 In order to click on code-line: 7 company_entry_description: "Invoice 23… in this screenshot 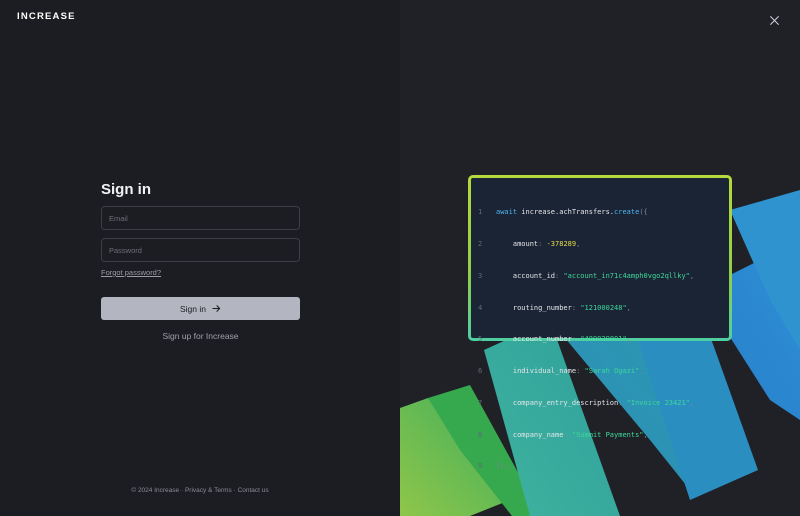, I will do `click(586, 402)`.